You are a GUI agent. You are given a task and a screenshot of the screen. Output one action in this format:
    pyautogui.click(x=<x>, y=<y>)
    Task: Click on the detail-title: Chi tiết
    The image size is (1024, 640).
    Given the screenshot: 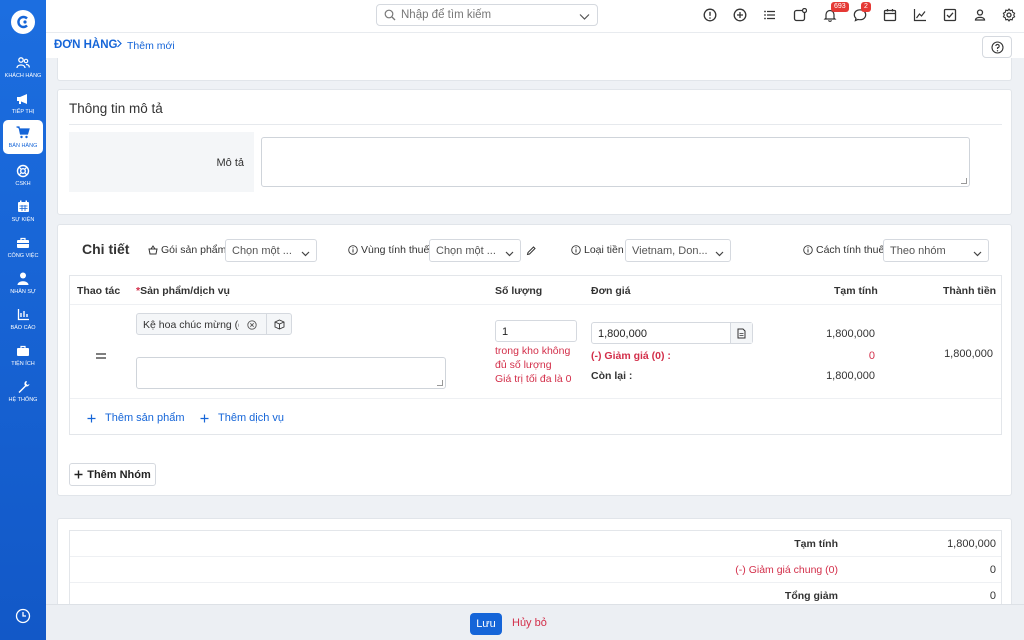 What is the action you would take?
    pyautogui.click(x=106, y=249)
    